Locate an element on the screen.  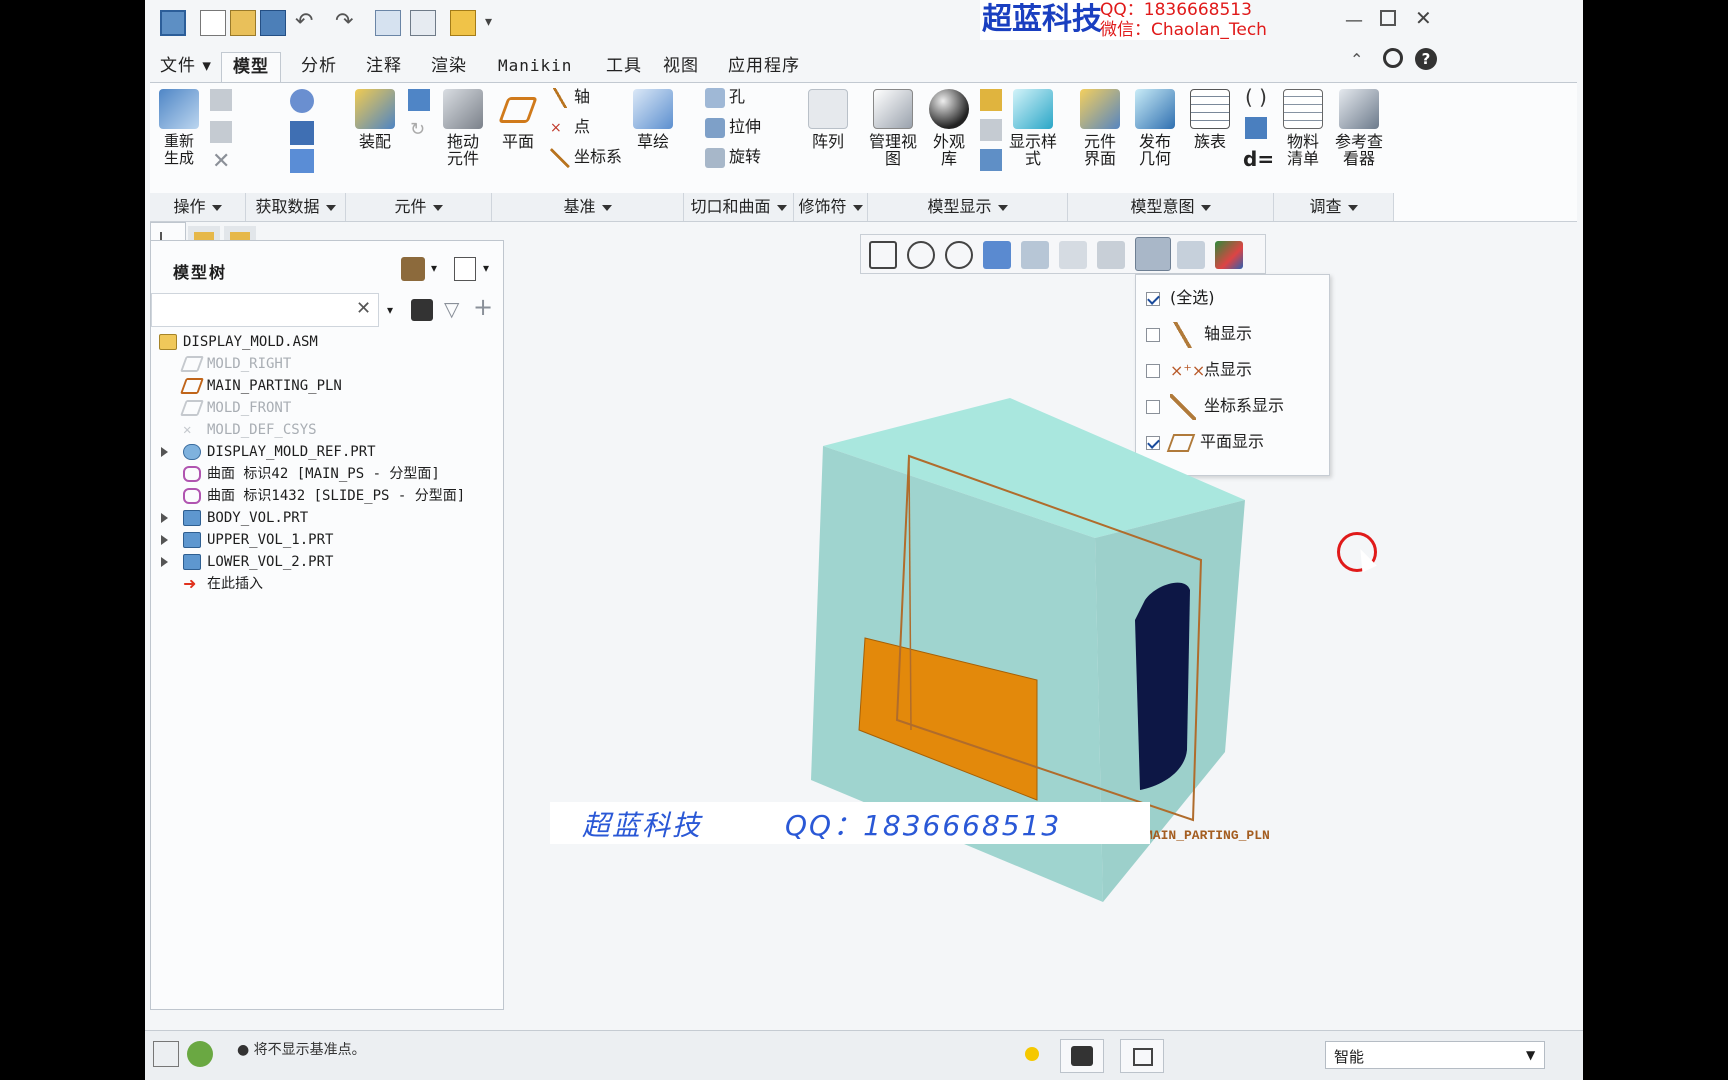
axis-display-checkbox is located at coordinates (1153, 334).